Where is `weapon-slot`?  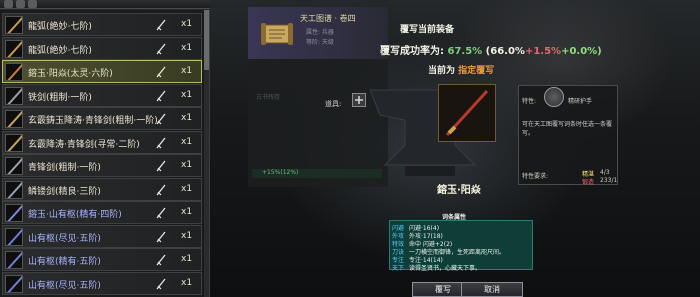
weapon-slot is located at coordinates (467, 113).